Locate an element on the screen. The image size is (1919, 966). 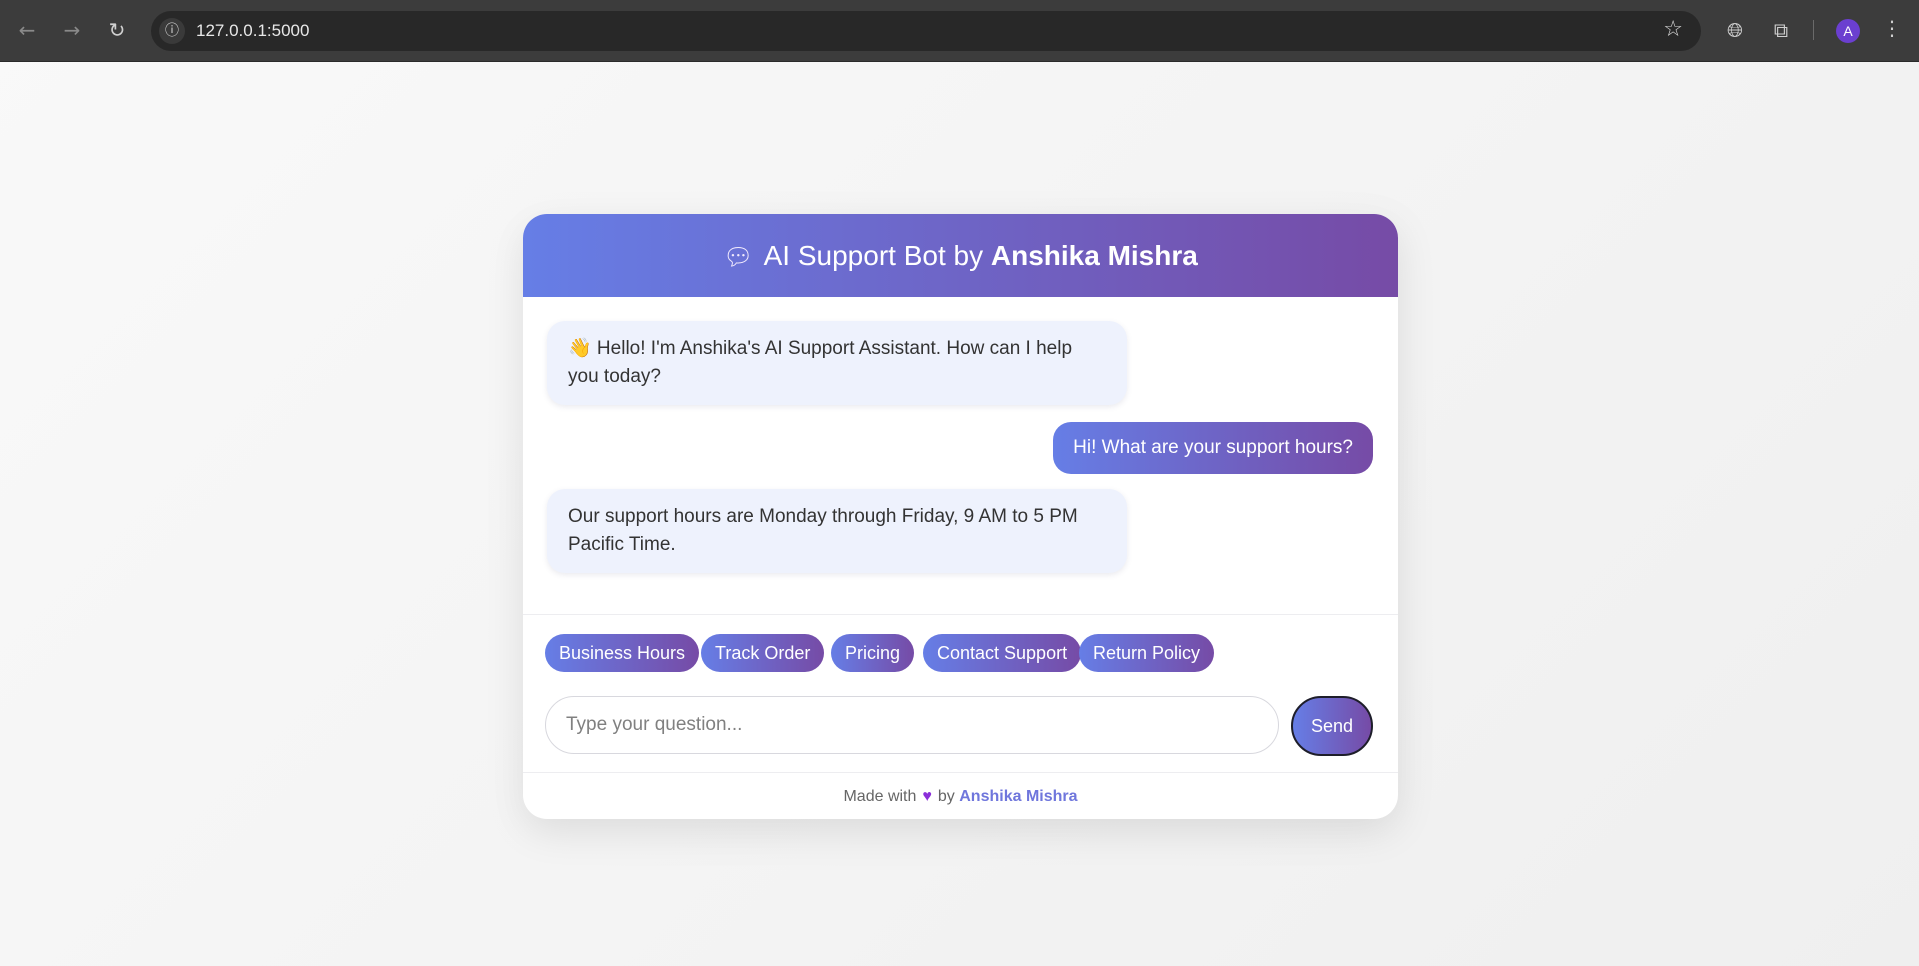
url-text: 127.0.0.1:5000 is located at coordinates (252, 31).